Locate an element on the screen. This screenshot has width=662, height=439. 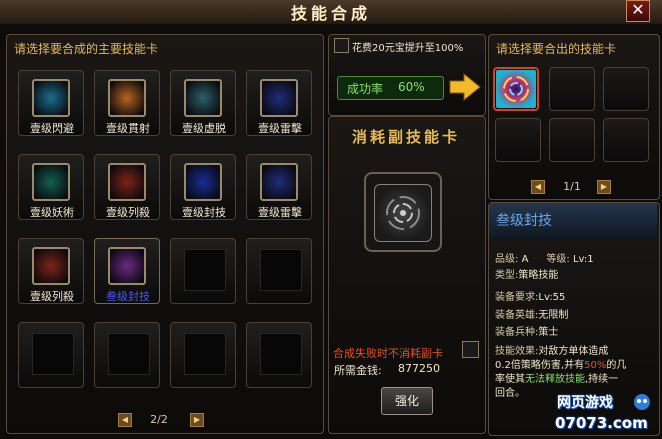
effect-row-3: 率使其无法释放技能,持续一 is located at coordinates (556, 377).